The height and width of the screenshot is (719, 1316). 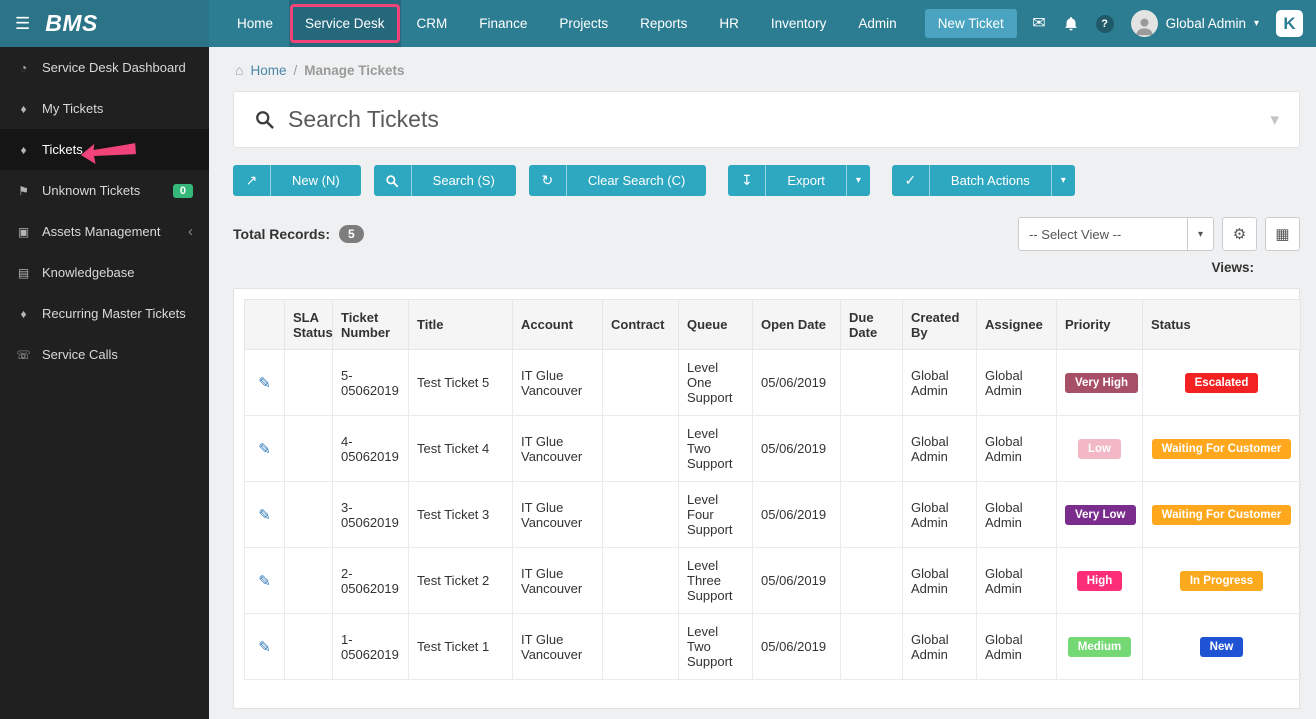 What do you see at coordinates (1104, 23) in the screenshot?
I see `help-icon: ?` at bounding box center [1104, 23].